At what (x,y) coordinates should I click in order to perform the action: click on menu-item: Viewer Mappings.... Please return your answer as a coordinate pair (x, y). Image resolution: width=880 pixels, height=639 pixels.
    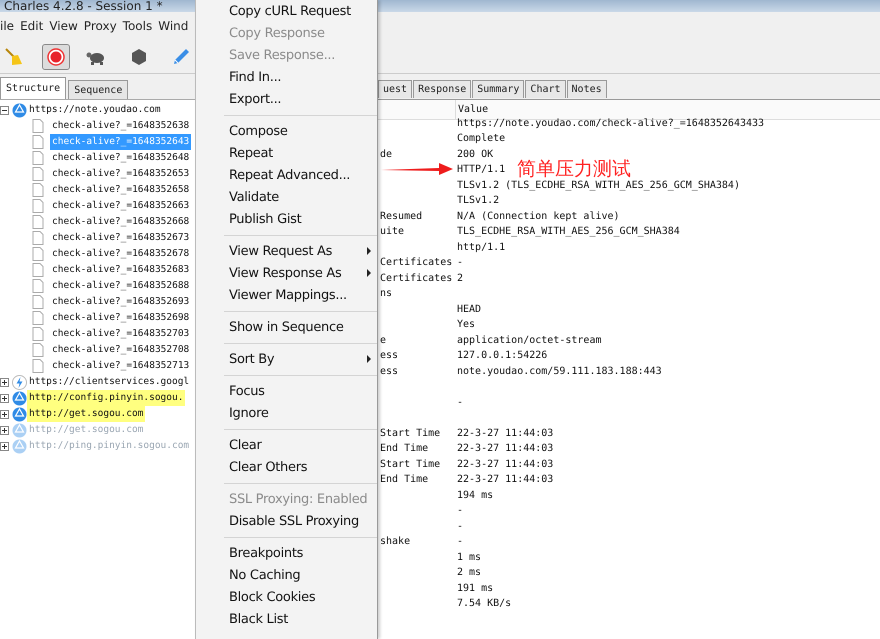
    Looking at the image, I should click on (300, 295).